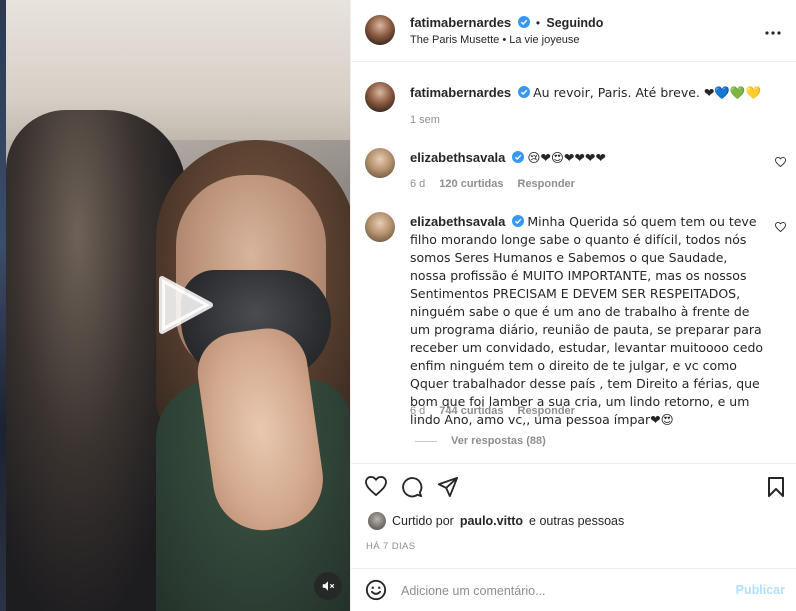 The width and height of the screenshot is (796, 611). Describe the element at coordinates (573, 485) in the screenshot. I see `action-bar` at that location.